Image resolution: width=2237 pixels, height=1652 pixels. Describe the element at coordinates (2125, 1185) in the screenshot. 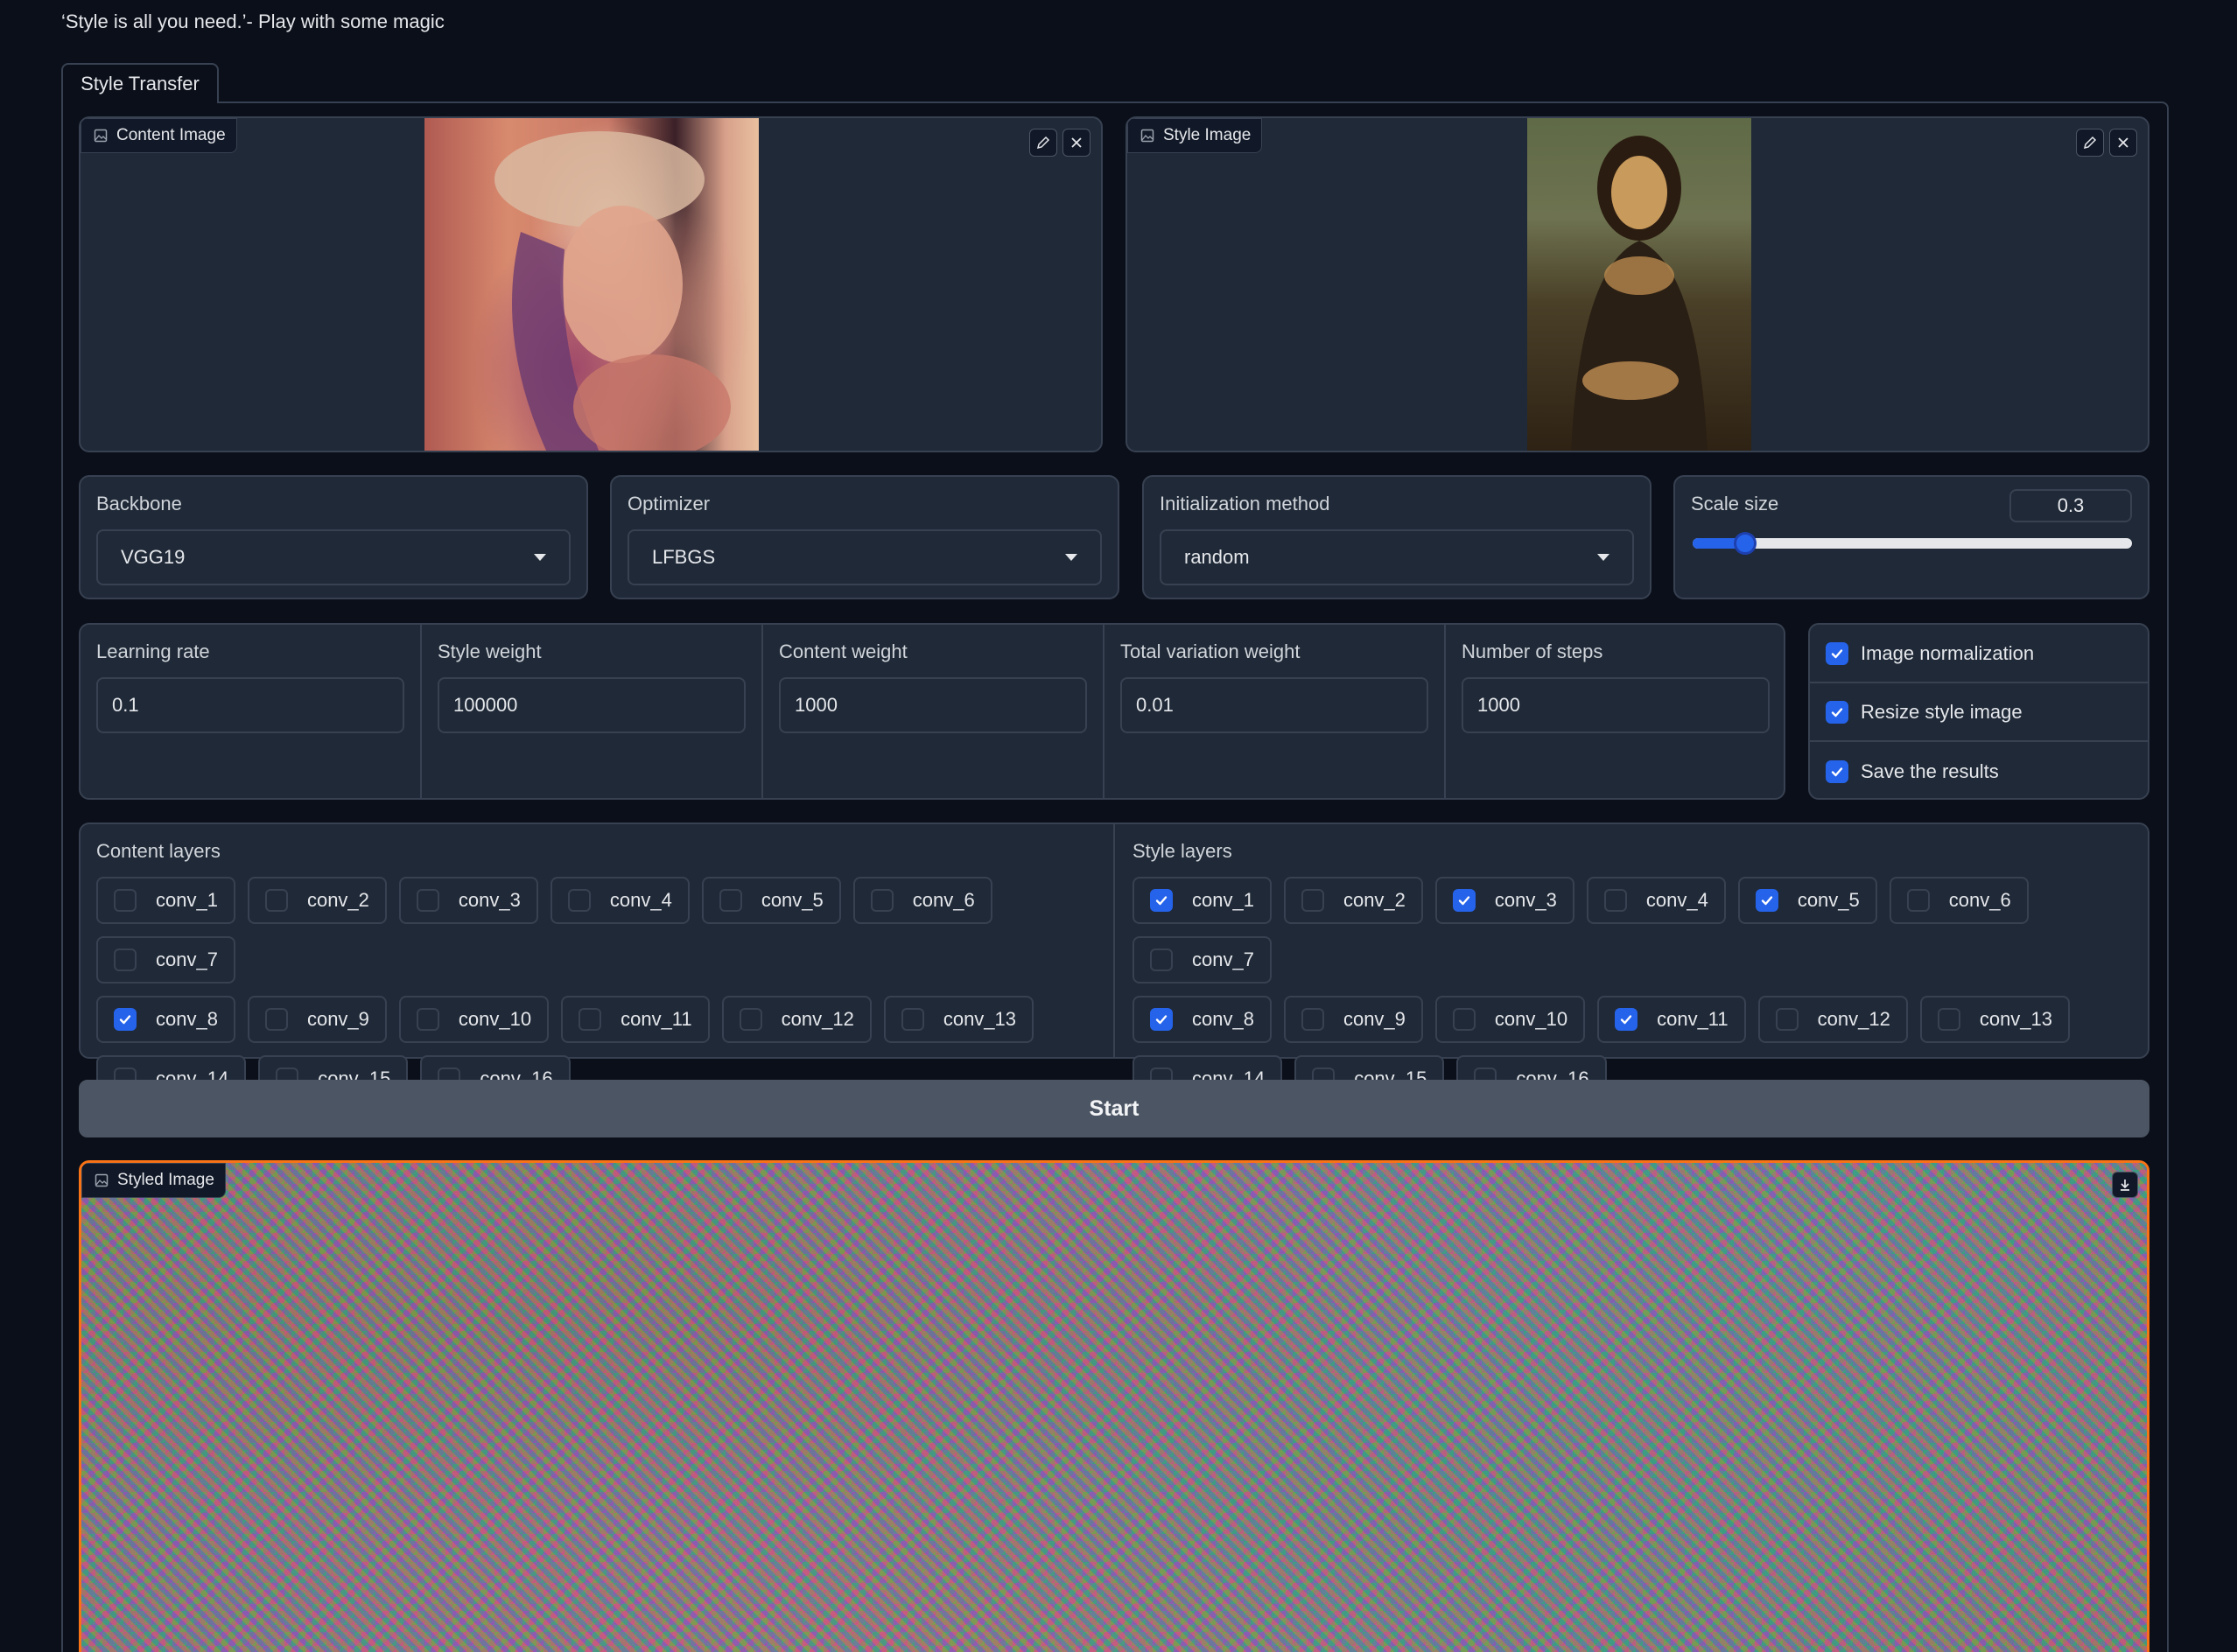

I see `download-button` at that location.